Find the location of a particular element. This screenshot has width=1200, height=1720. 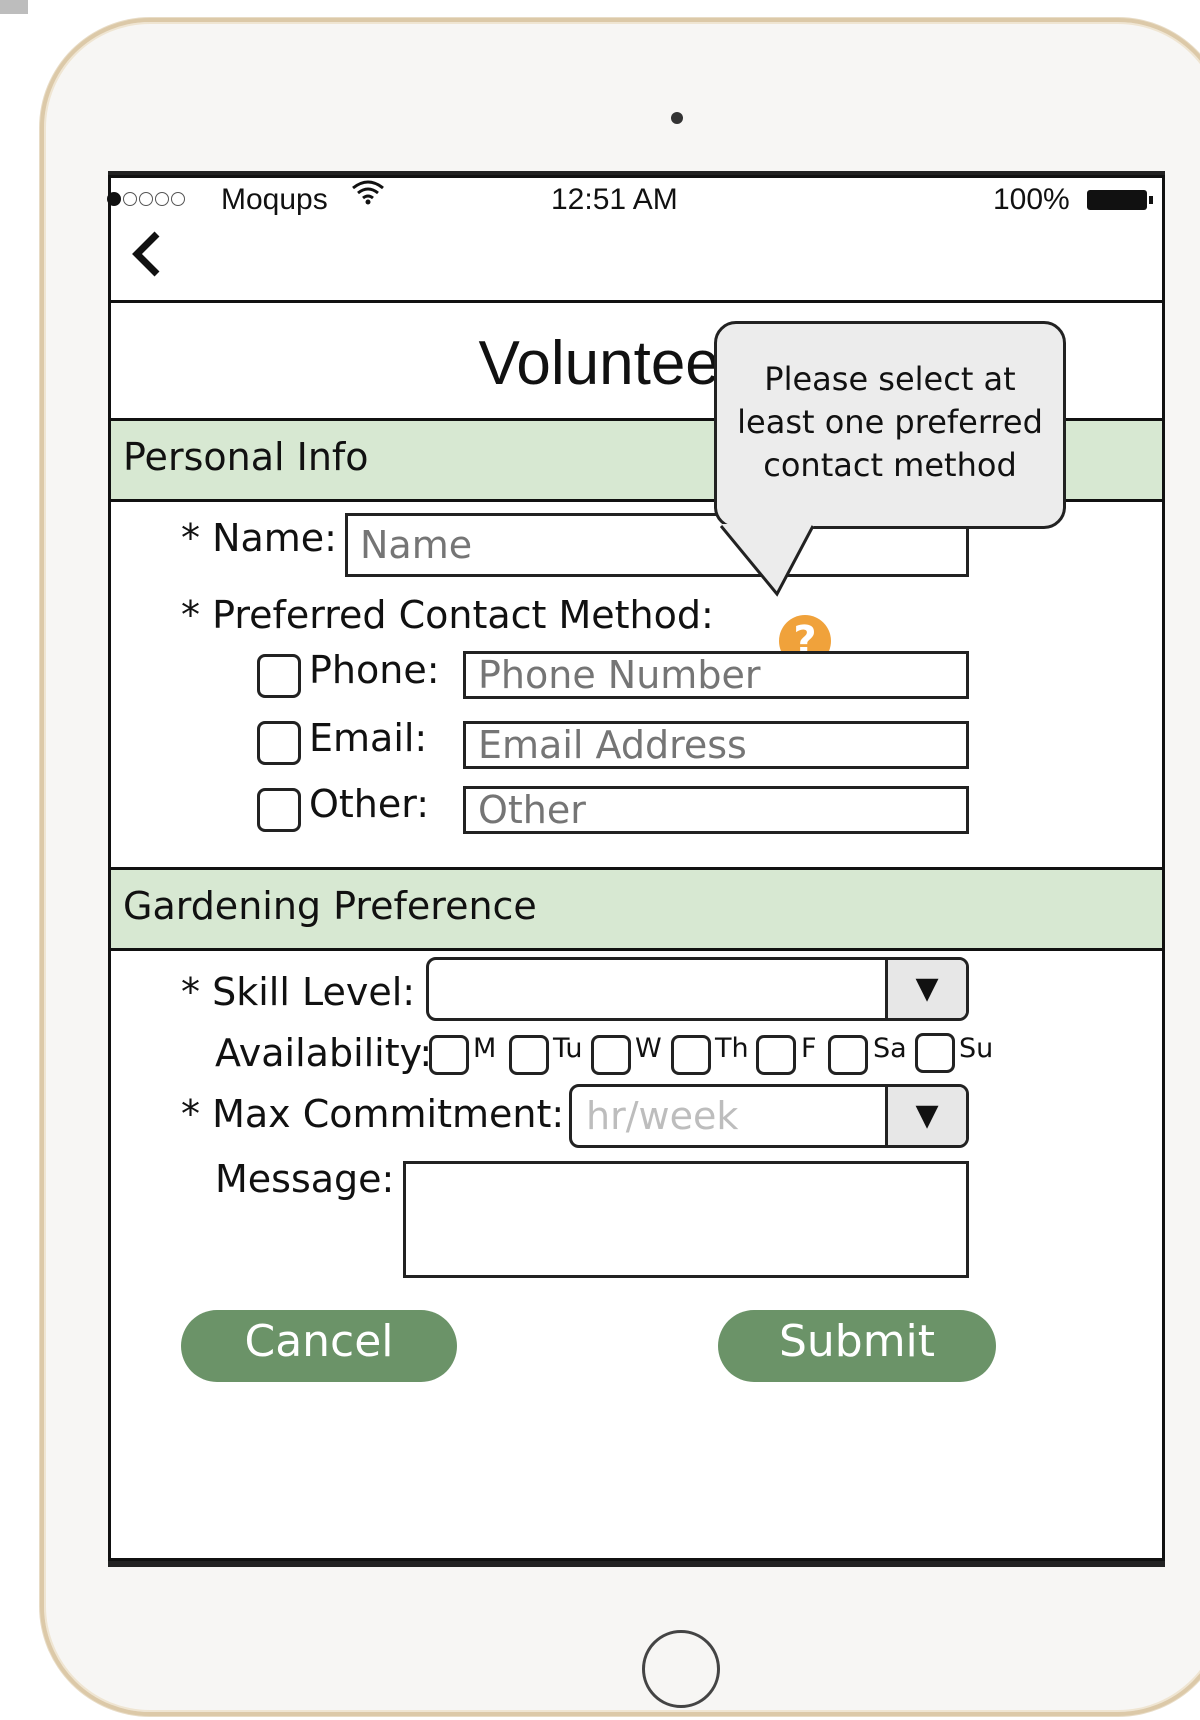

wifi-icon is located at coordinates (368, 196).